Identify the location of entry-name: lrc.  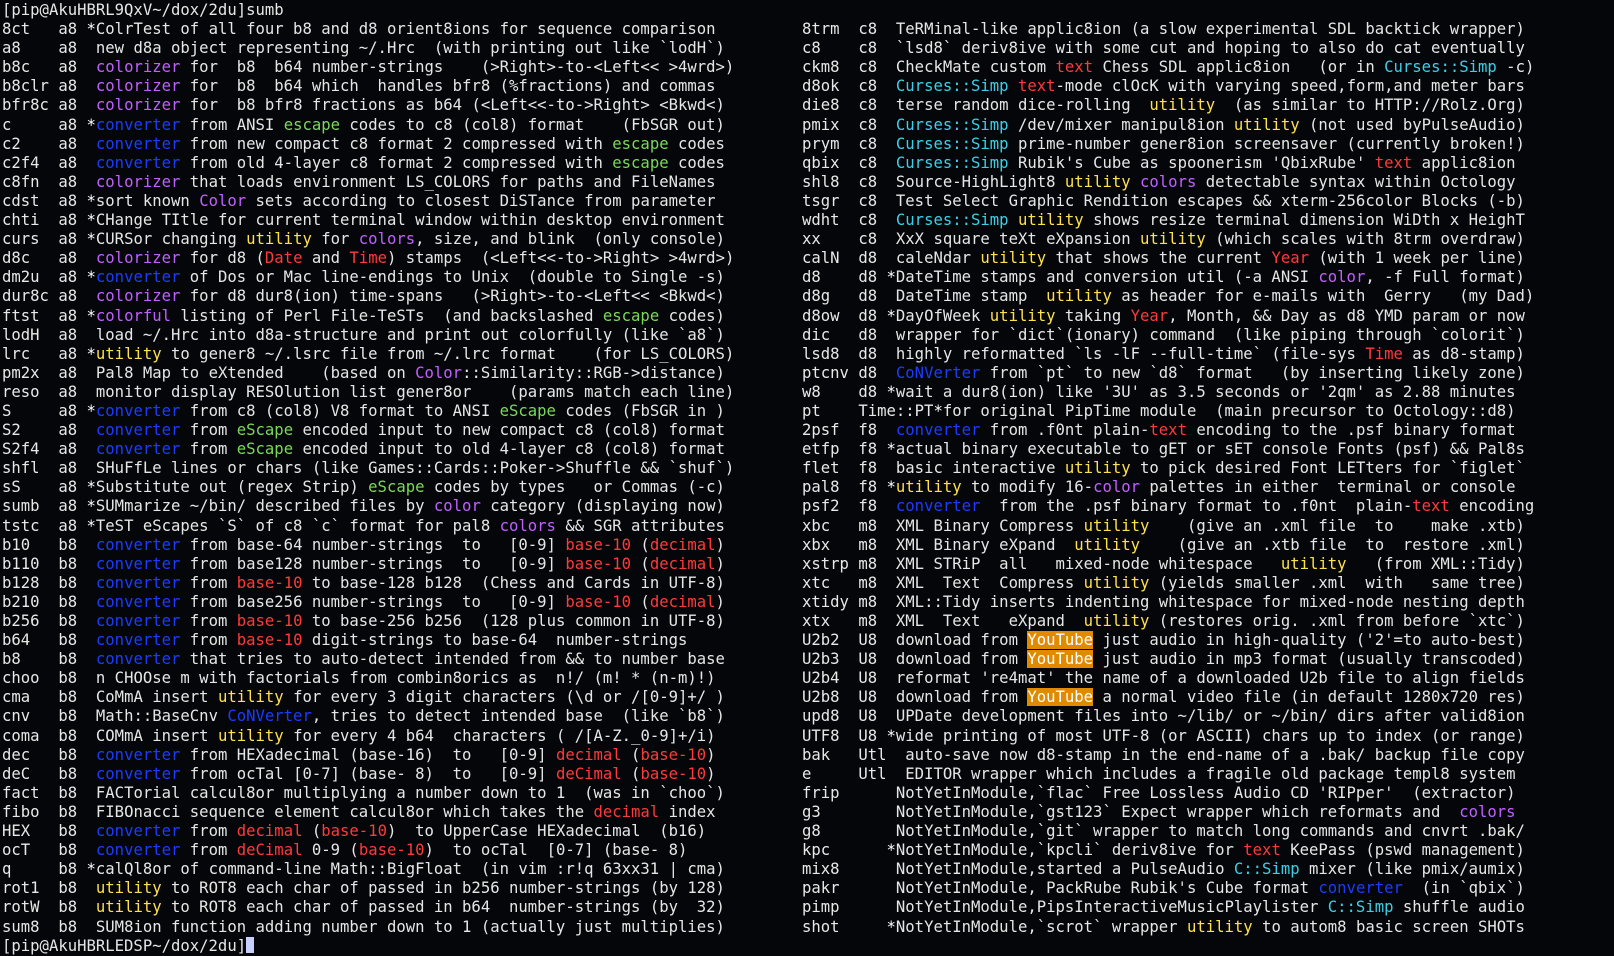
(16, 353).